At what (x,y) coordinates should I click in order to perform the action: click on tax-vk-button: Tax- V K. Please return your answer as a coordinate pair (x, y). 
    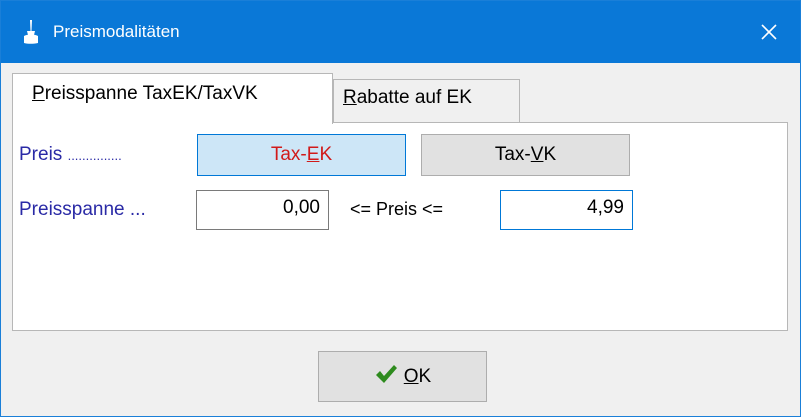
    Looking at the image, I should click on (525, 155).